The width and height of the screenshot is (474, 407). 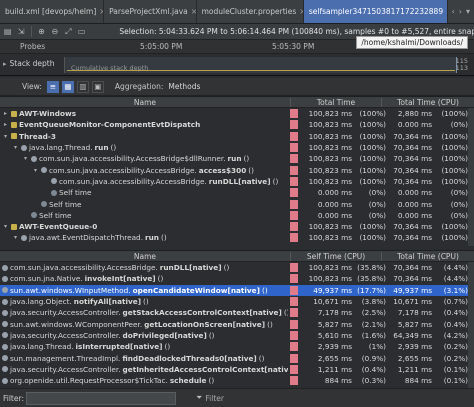 What do you see at coordinates (454, 159) in the screenshot?
I see `cpu-time-percent: (100%)` at bounding box center [454, 159].